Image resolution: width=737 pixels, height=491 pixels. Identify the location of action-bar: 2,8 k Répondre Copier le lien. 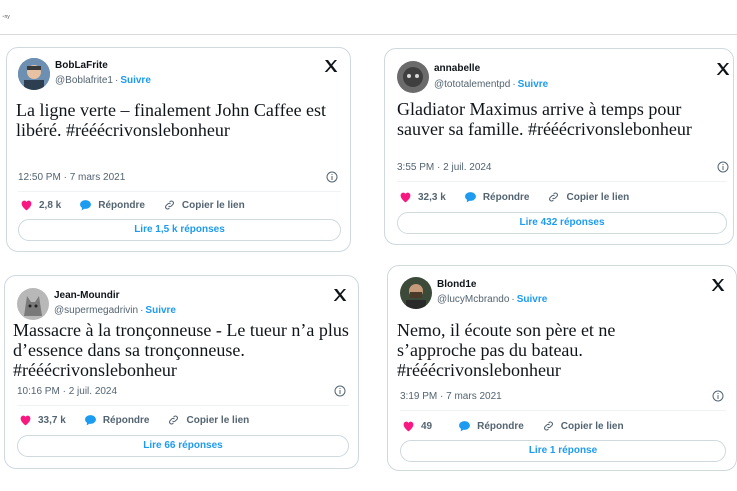
(132, 205).